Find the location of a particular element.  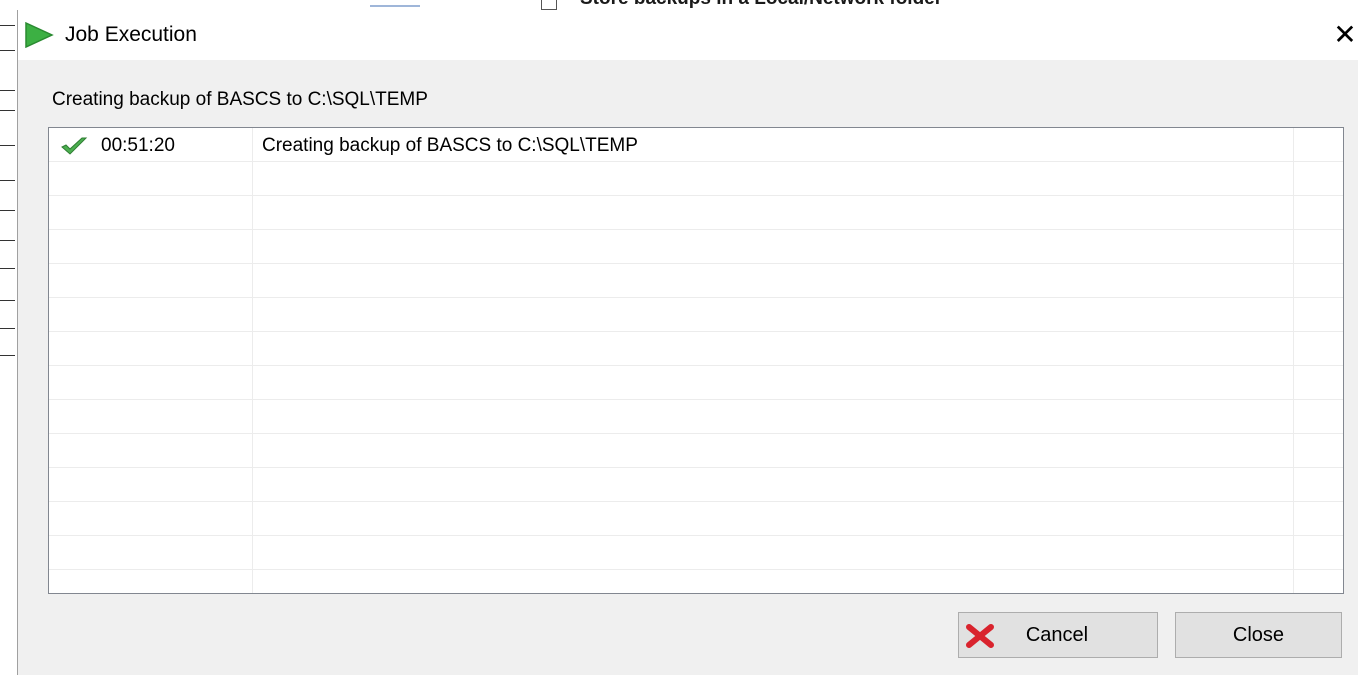

close-window-button: ✕ is located at coordinates (1345, 35).